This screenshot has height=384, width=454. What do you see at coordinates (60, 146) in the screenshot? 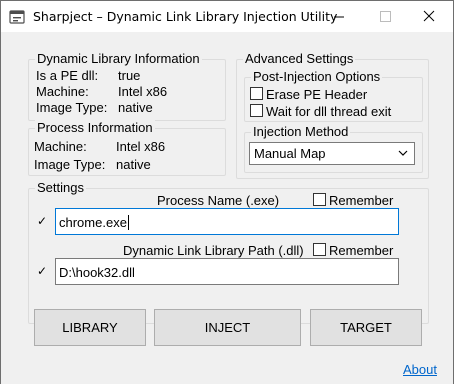
I see `process-machine-label: Machine:` at bounding box center [60, 146].